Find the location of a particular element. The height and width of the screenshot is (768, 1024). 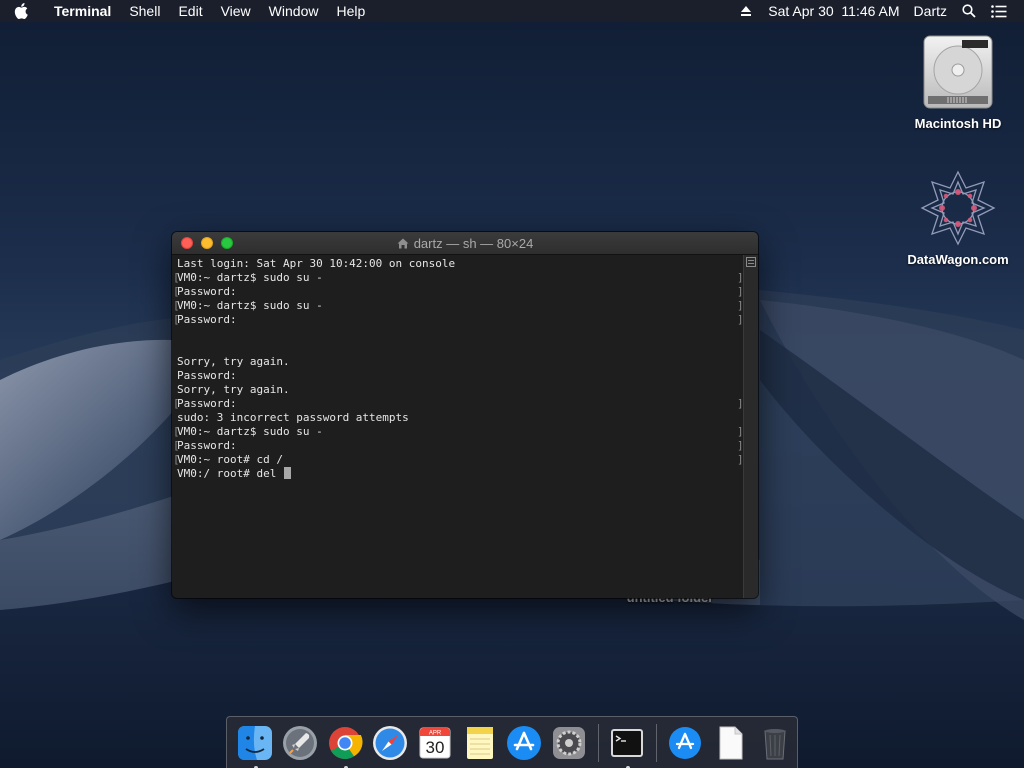

menu-edit: Edit is located at coordinates (190, 11).